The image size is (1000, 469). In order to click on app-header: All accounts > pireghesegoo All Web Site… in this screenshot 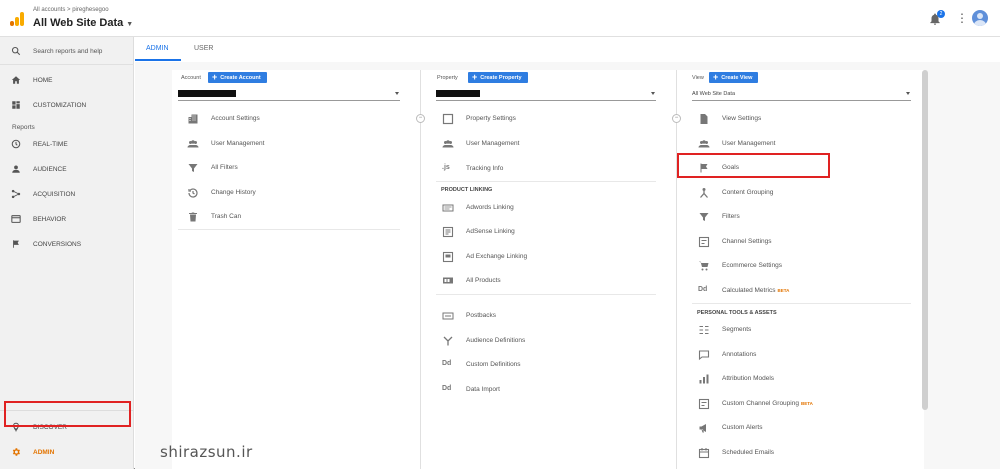, I will do `click(500, 18)`.